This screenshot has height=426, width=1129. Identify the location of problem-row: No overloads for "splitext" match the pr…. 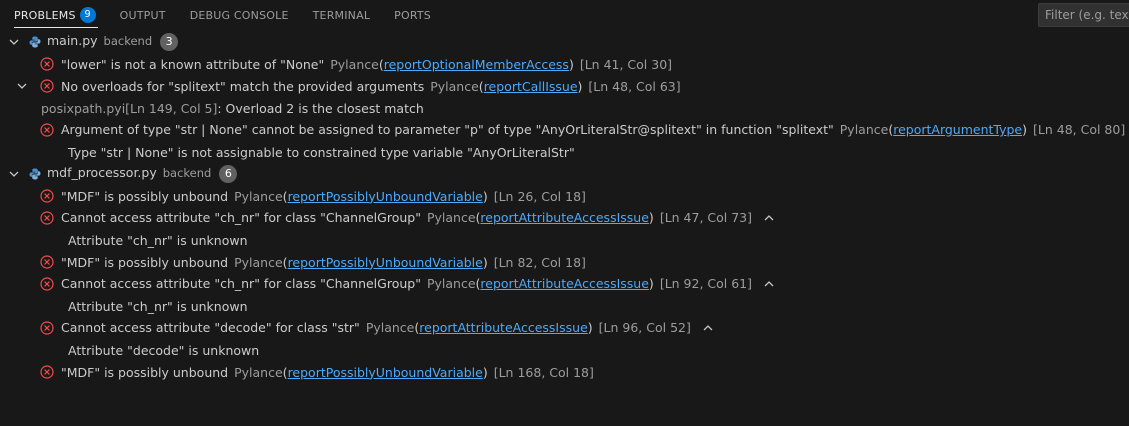
(564, 86).